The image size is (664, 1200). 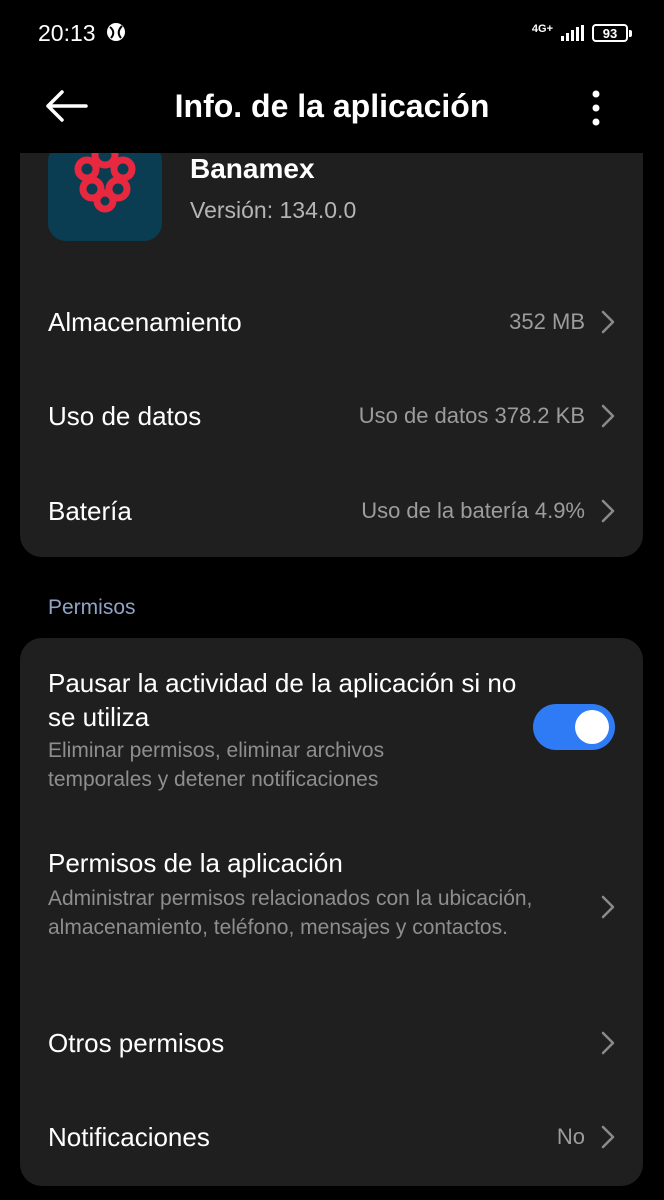 I want to click on app-info: Banamex Versión: 134.0.0, so click(x=331, y=213).